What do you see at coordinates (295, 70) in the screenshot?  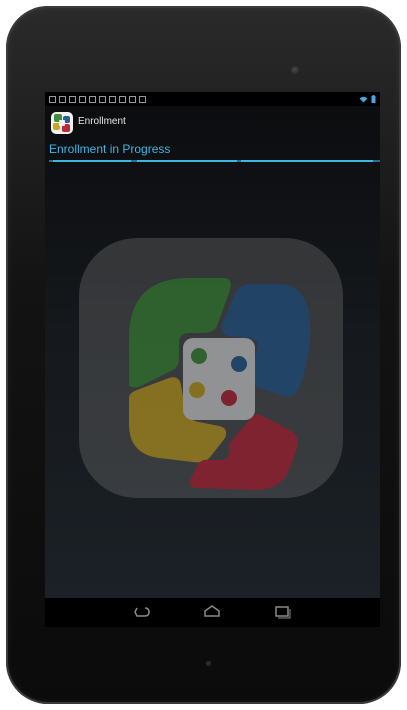 I see `front-camera` at bounding box center [295, 70].